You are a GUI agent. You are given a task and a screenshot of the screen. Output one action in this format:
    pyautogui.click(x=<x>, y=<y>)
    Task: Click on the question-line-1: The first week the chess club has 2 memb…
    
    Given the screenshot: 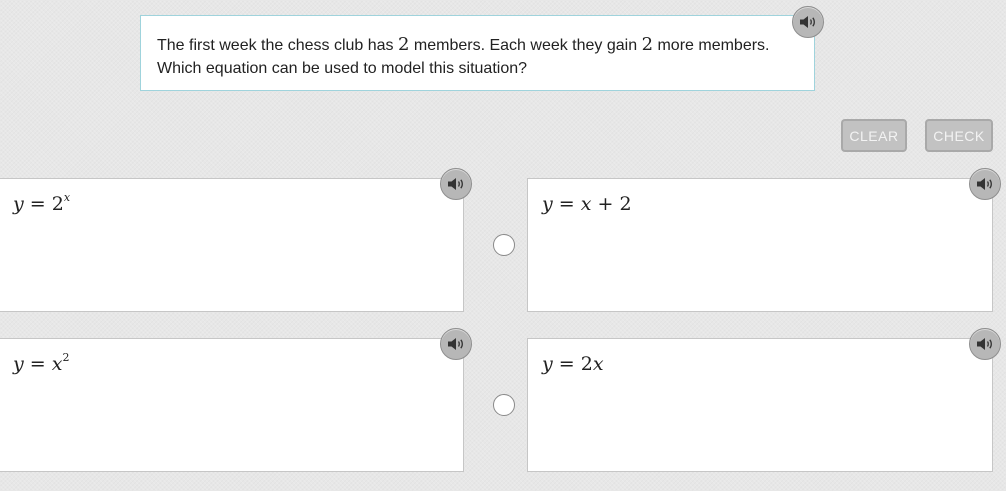 What is the action you would take?
    pyautogui.click(x=477, y=45)
    